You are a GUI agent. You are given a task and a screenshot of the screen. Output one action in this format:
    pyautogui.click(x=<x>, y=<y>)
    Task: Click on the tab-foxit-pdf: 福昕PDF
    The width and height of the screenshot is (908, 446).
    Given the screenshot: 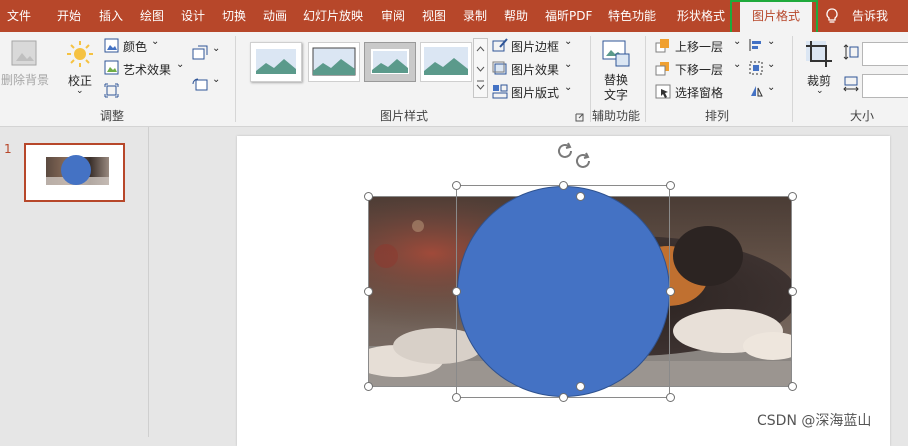 What is the action you would take?
    pyautogui.click(x=568, y=16)
    